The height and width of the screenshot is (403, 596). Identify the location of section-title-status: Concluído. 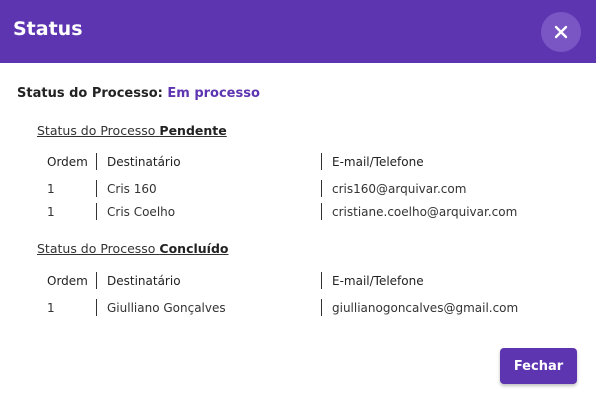
(194, 248).